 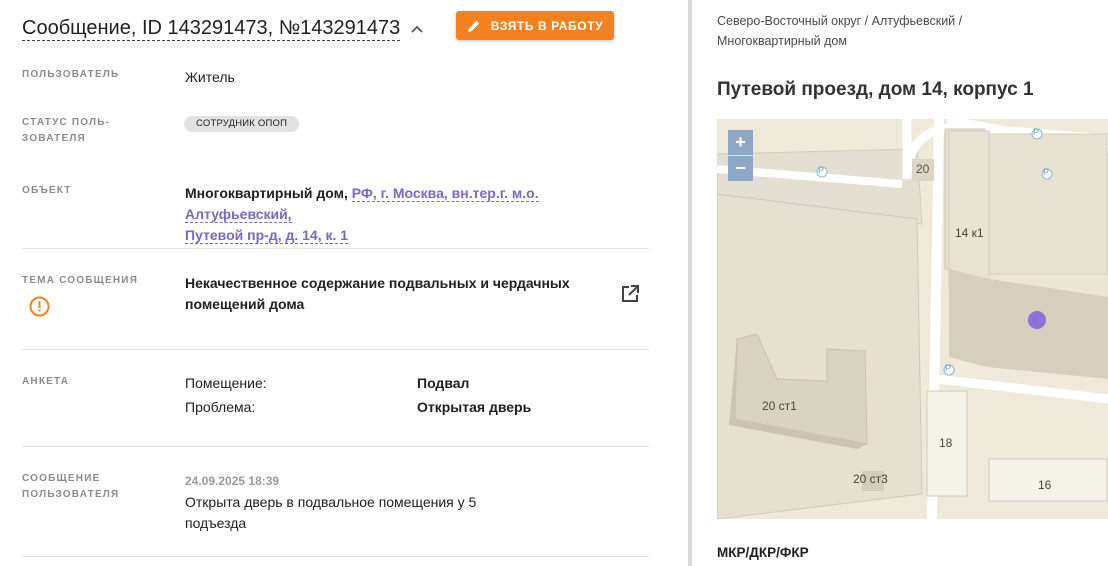 What do you see at coordinates (216, 523) in the screenshot?
I see `message-line2: подъезда` at bounding box center [216, 523].